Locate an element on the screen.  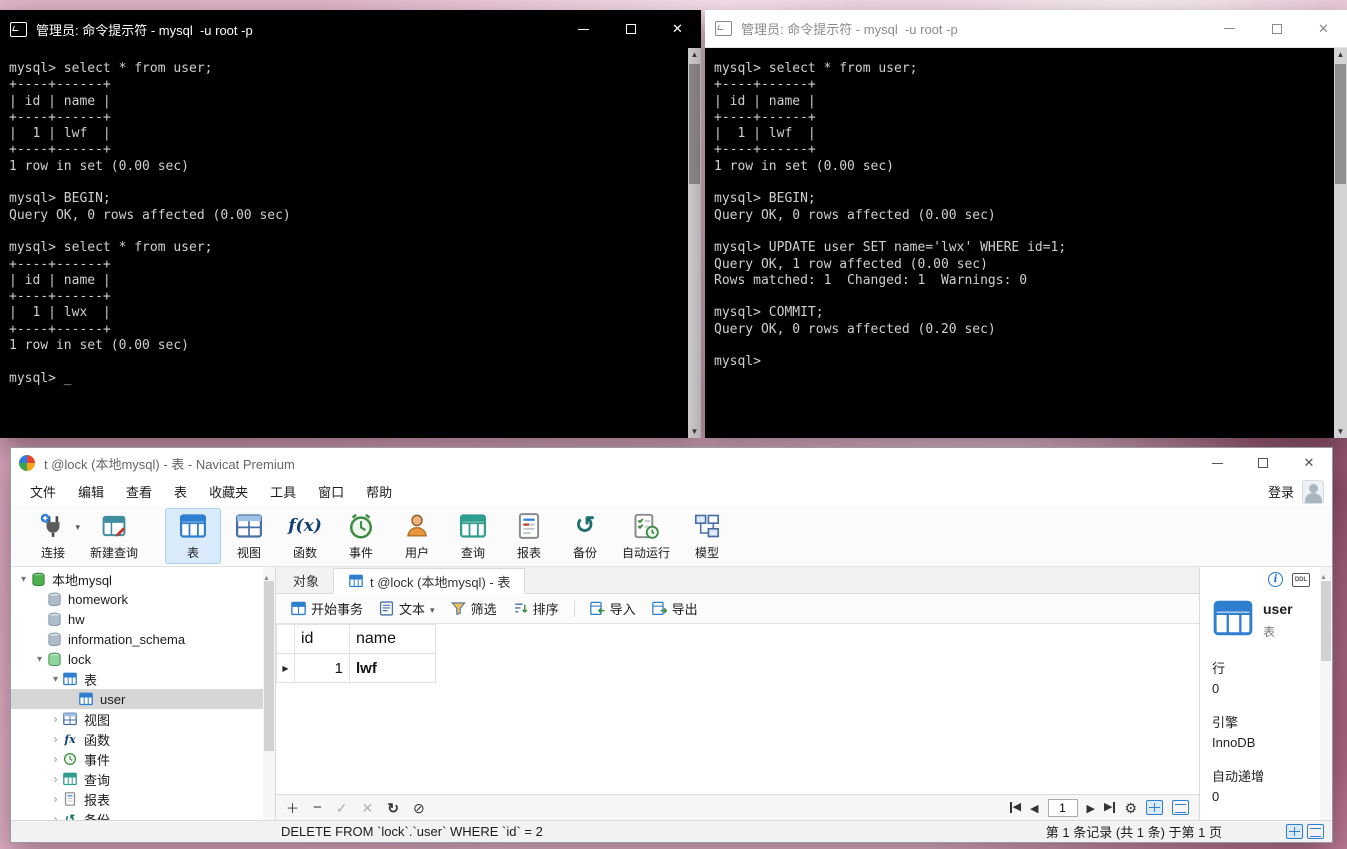
toolbar-functions-button: f(x) 函数 is located at coordinates (305, 536).